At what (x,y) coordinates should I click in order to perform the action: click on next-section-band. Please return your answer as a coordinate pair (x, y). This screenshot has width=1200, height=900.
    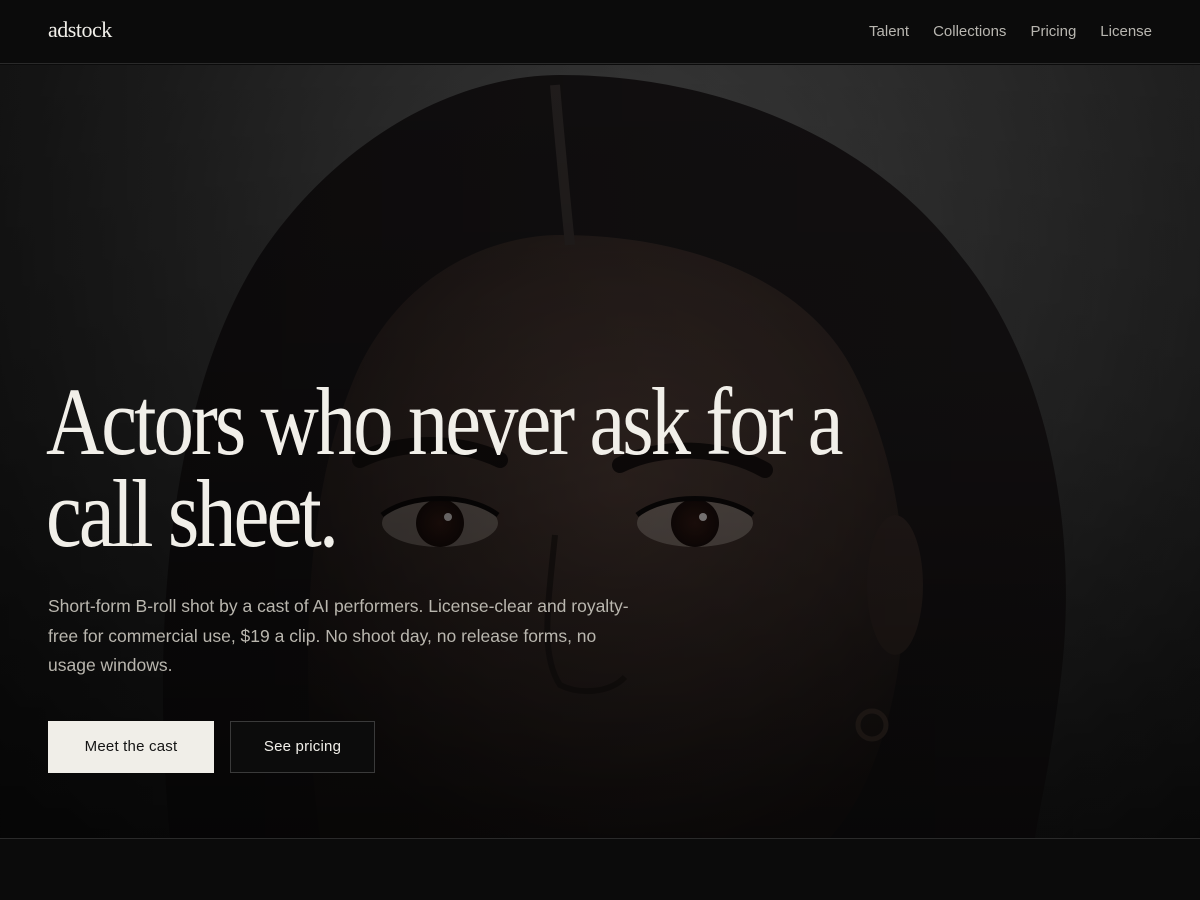
    Looking at the image, I should click on (600, 869).